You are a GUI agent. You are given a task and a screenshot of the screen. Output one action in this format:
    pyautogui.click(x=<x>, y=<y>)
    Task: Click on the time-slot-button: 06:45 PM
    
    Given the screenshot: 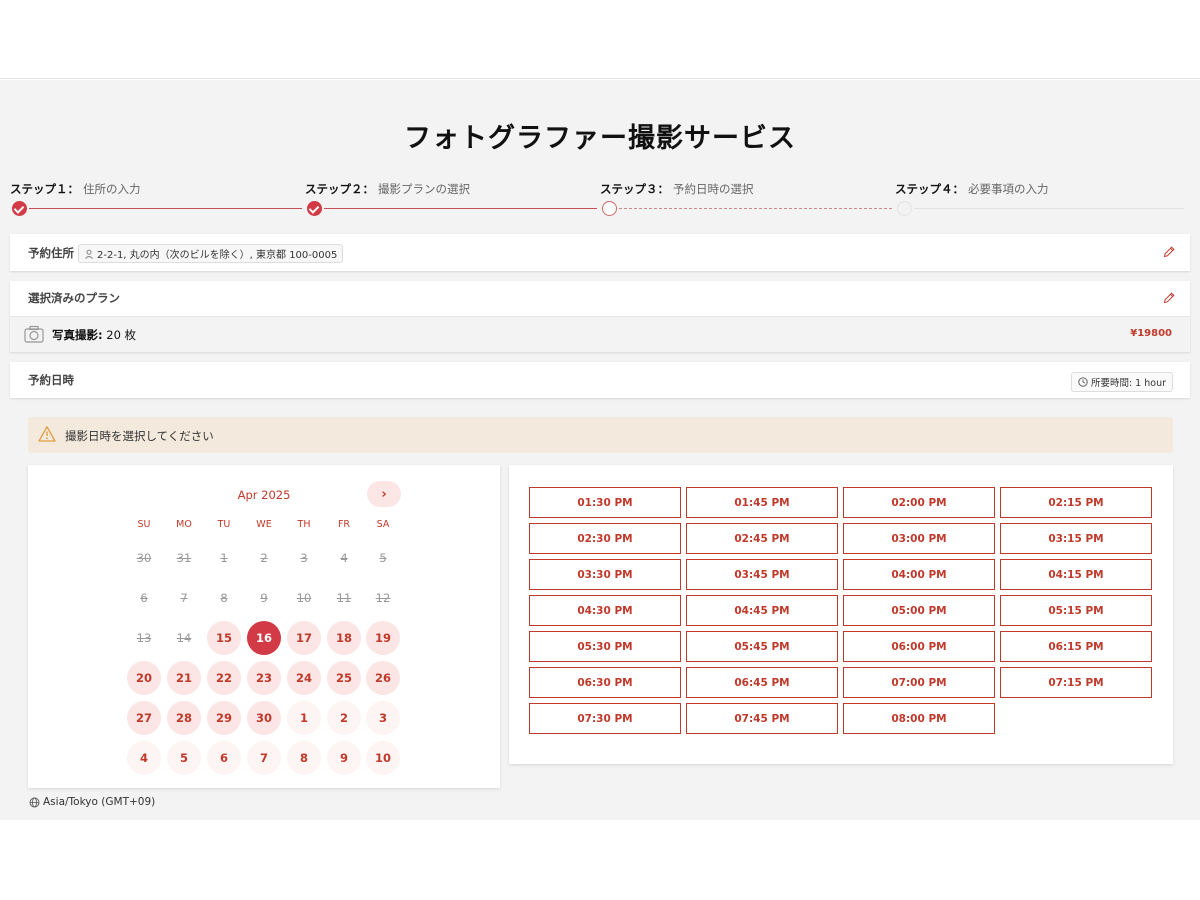 What is the action you would take?
    pyautogui.click(x=762, y=682)
    